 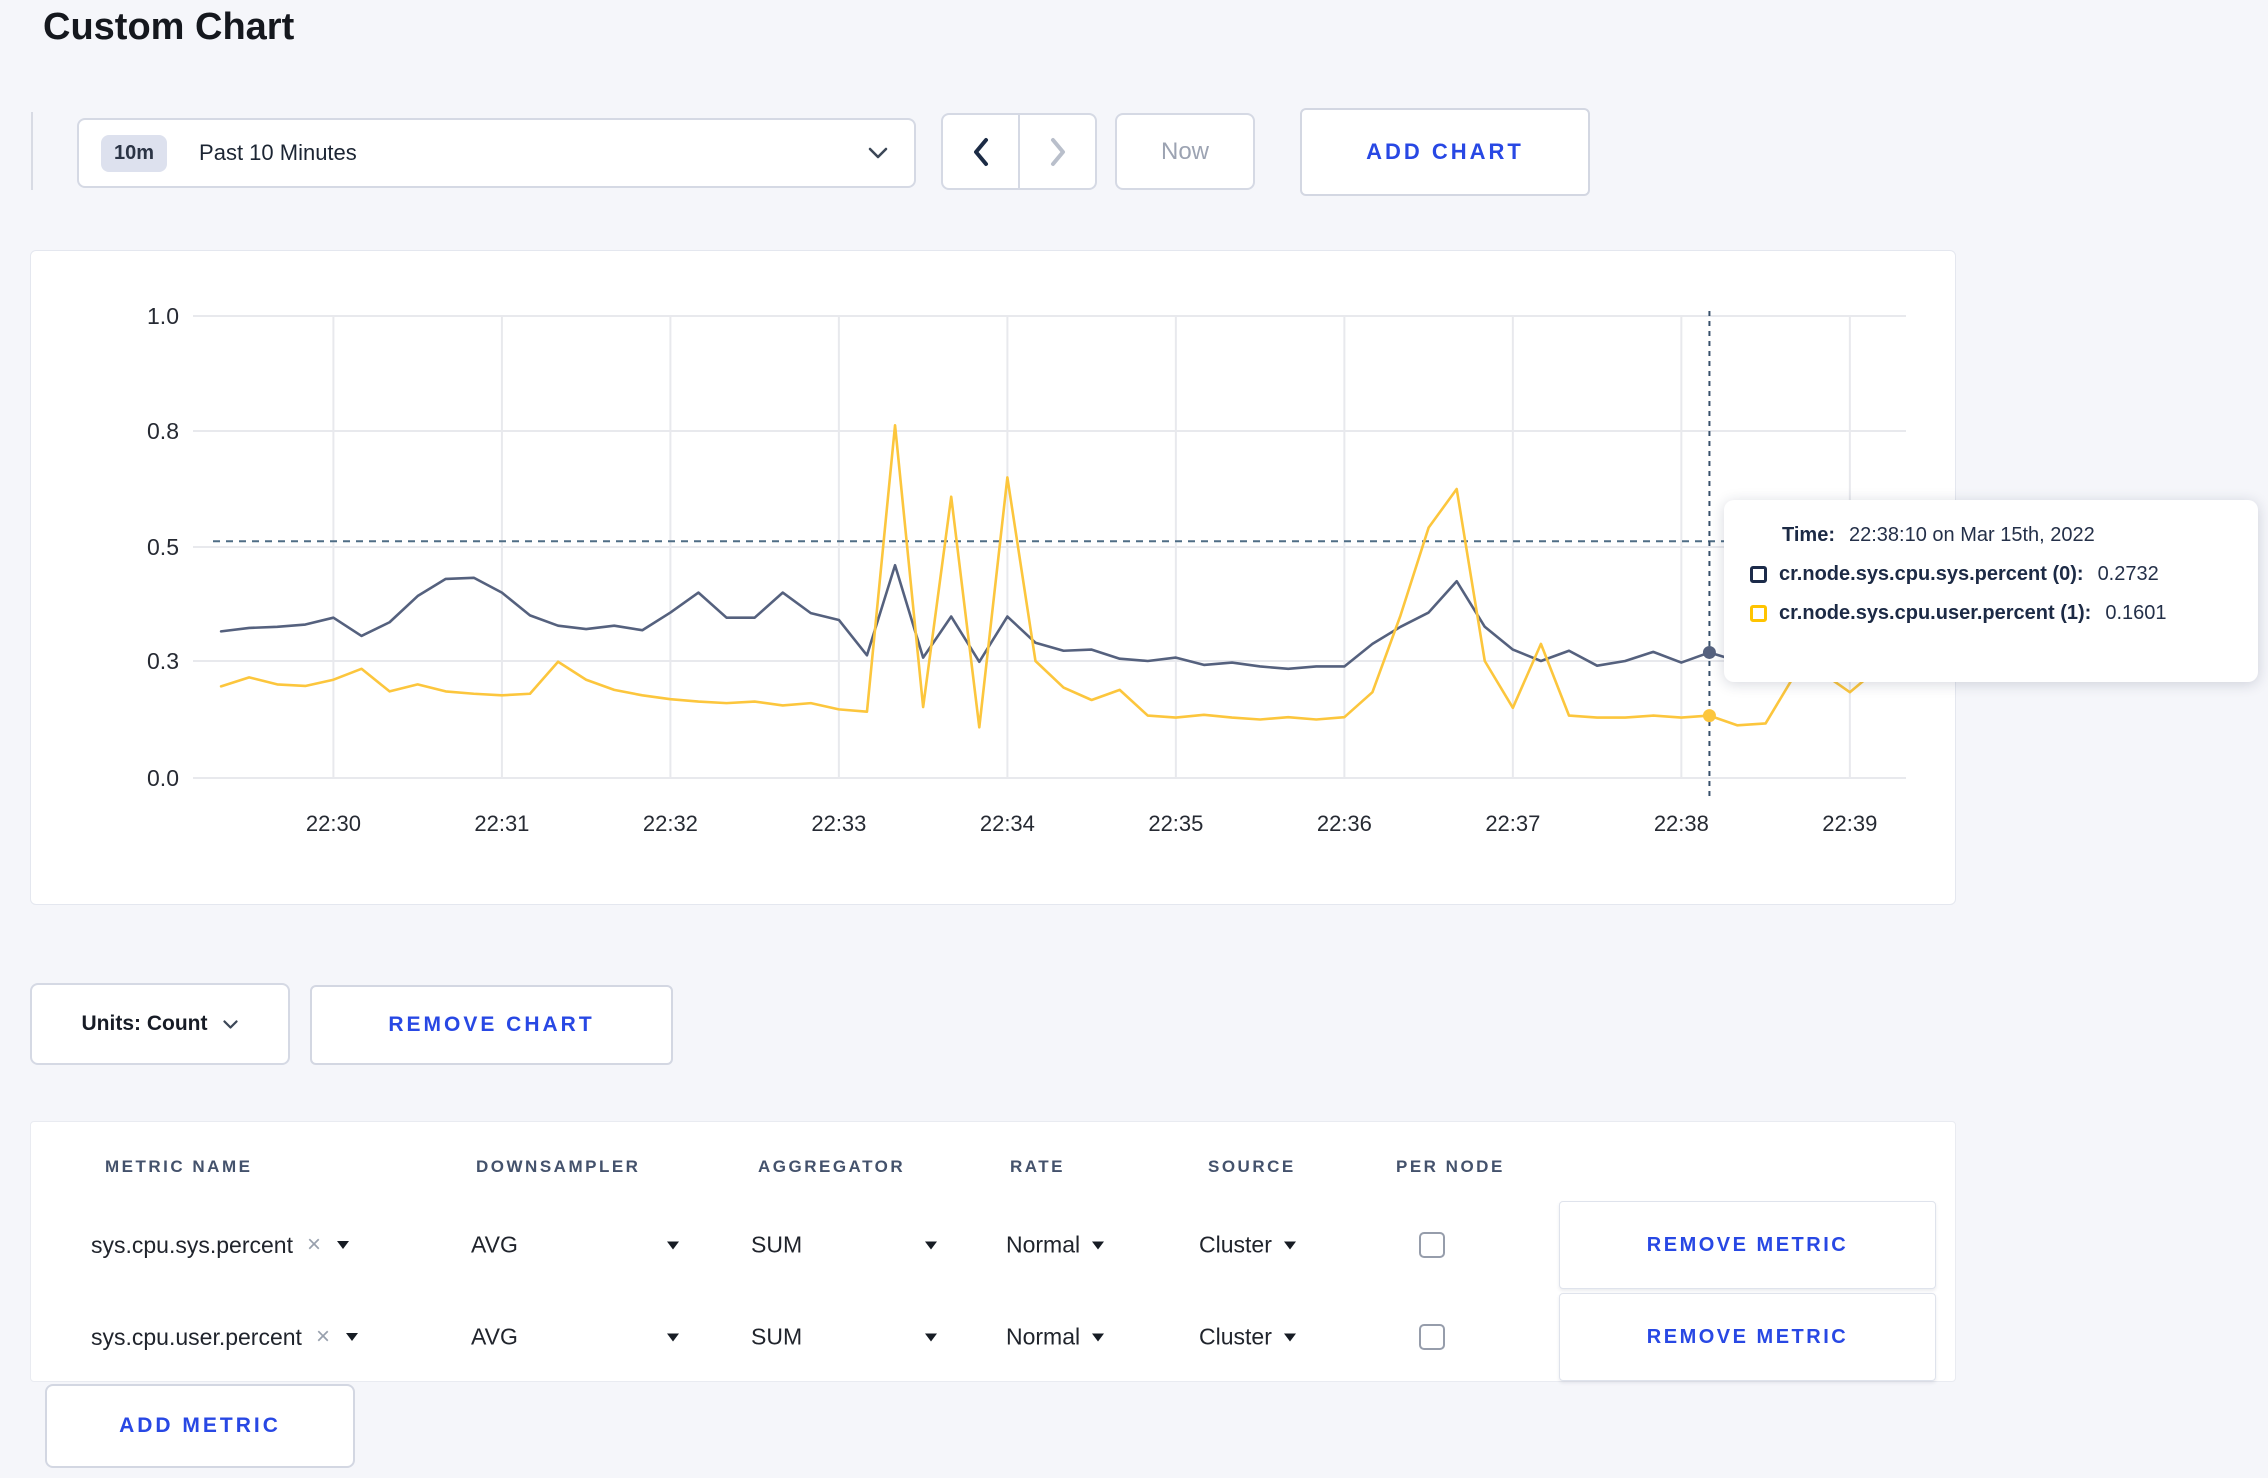 What do you see at coordinates (2128, 574) in the screenshot?
I see `tooltip-series-value: 0.2732` at bounding box center [2128, 574].